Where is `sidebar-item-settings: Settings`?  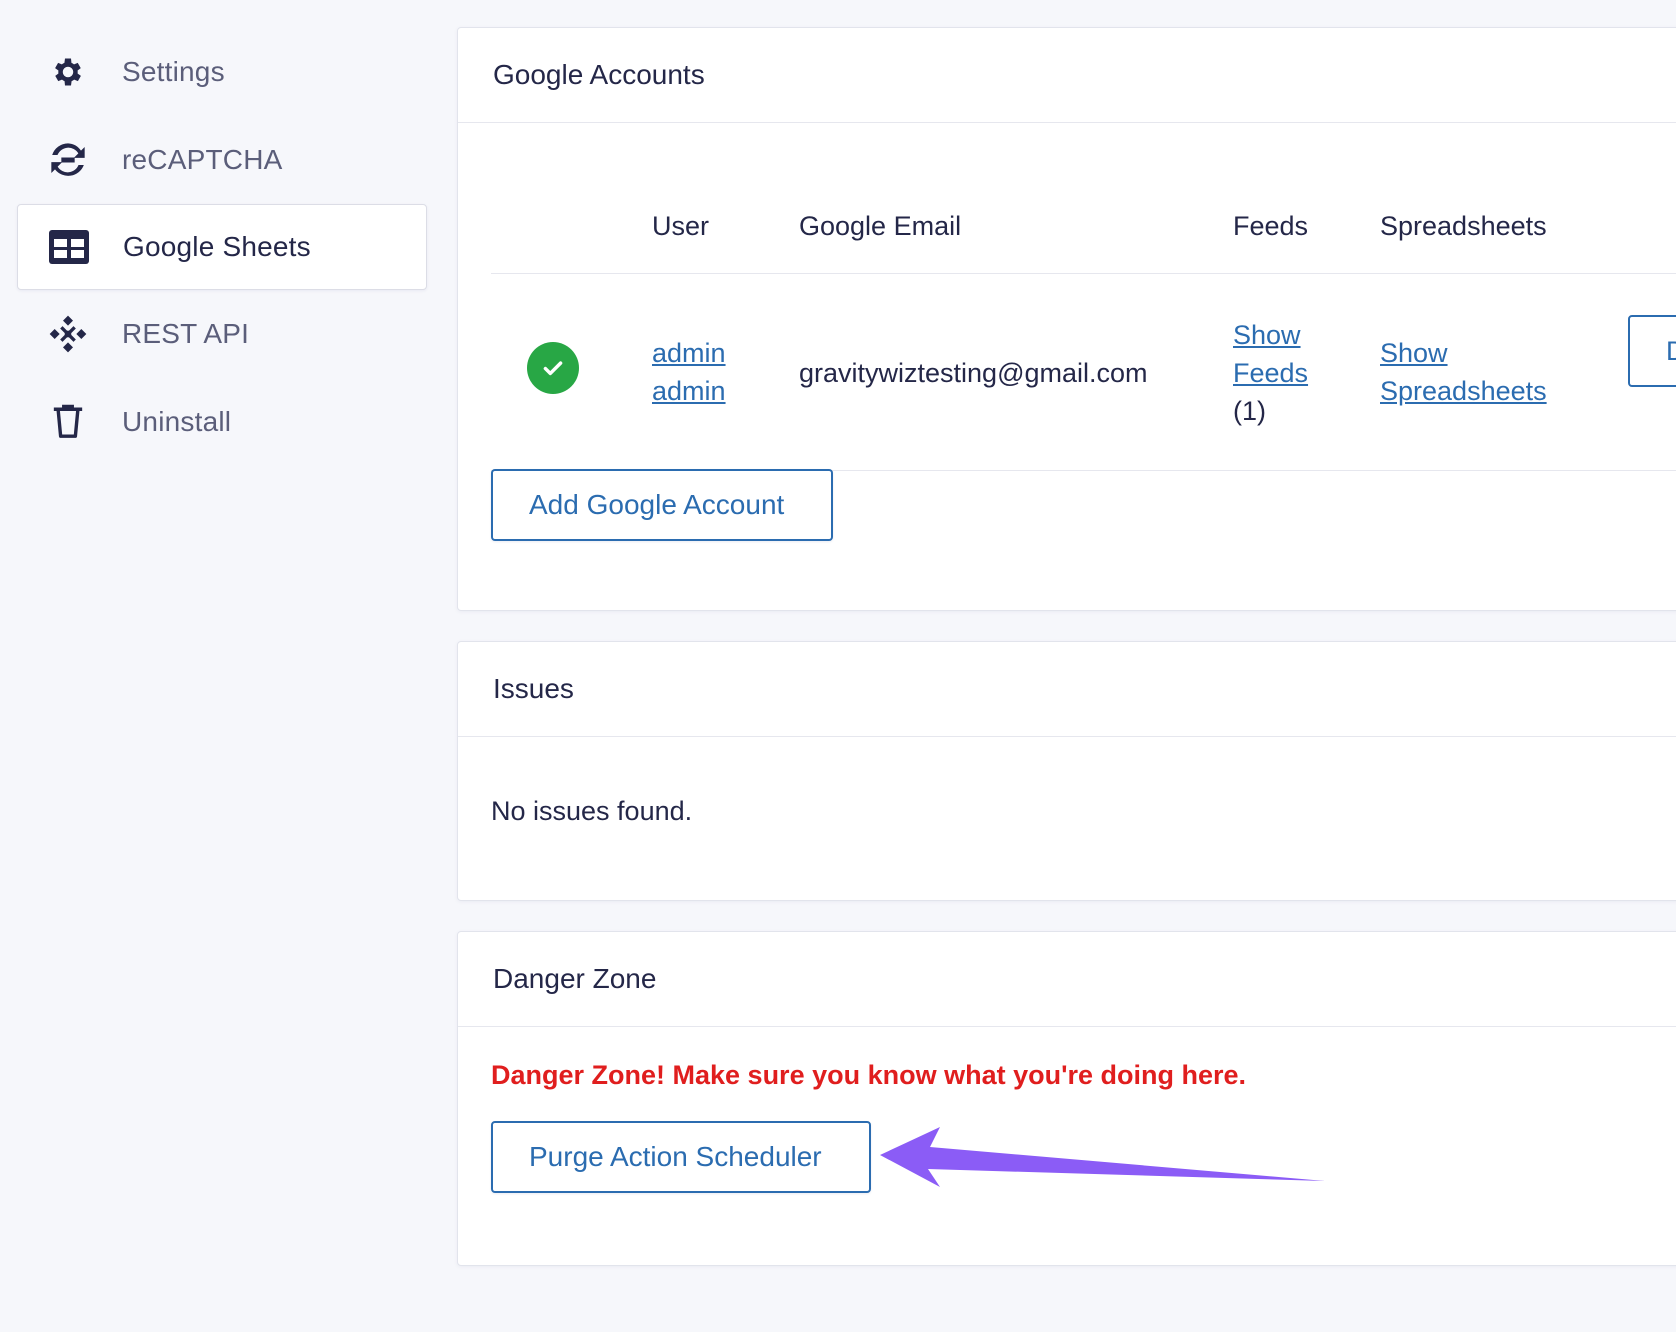 sidebar-item-settings: Settings is located at coordinates (222, 72).